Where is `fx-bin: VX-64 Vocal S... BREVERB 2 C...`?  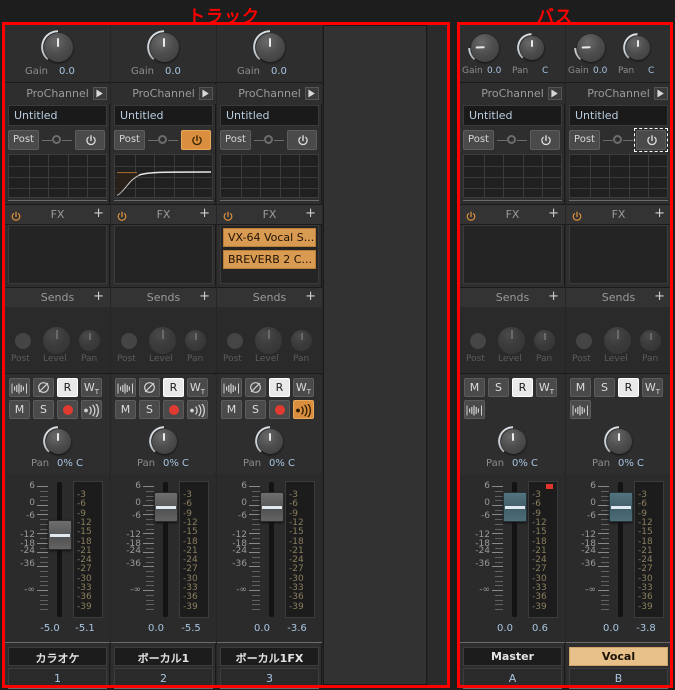
fx-bin: VX-64 Vocal S... BREVERB 2 C... is located at coordinates (269, 254).